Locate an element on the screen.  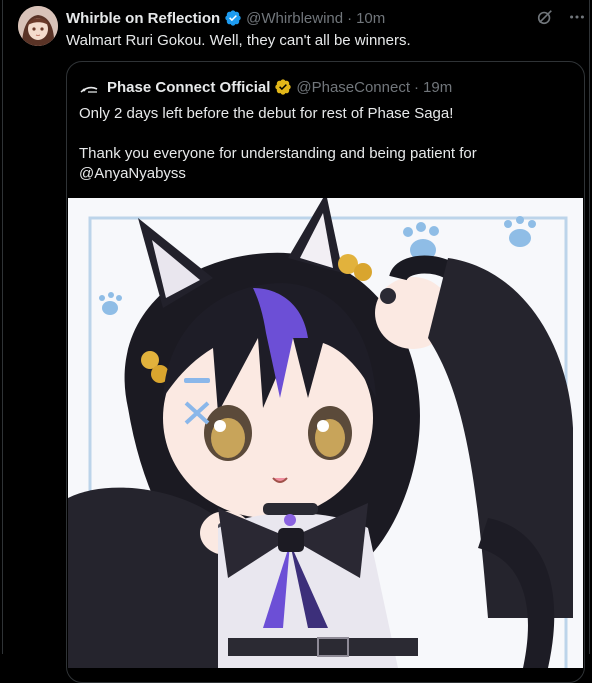
author-avatar-image is located at coordinates (38, 26).